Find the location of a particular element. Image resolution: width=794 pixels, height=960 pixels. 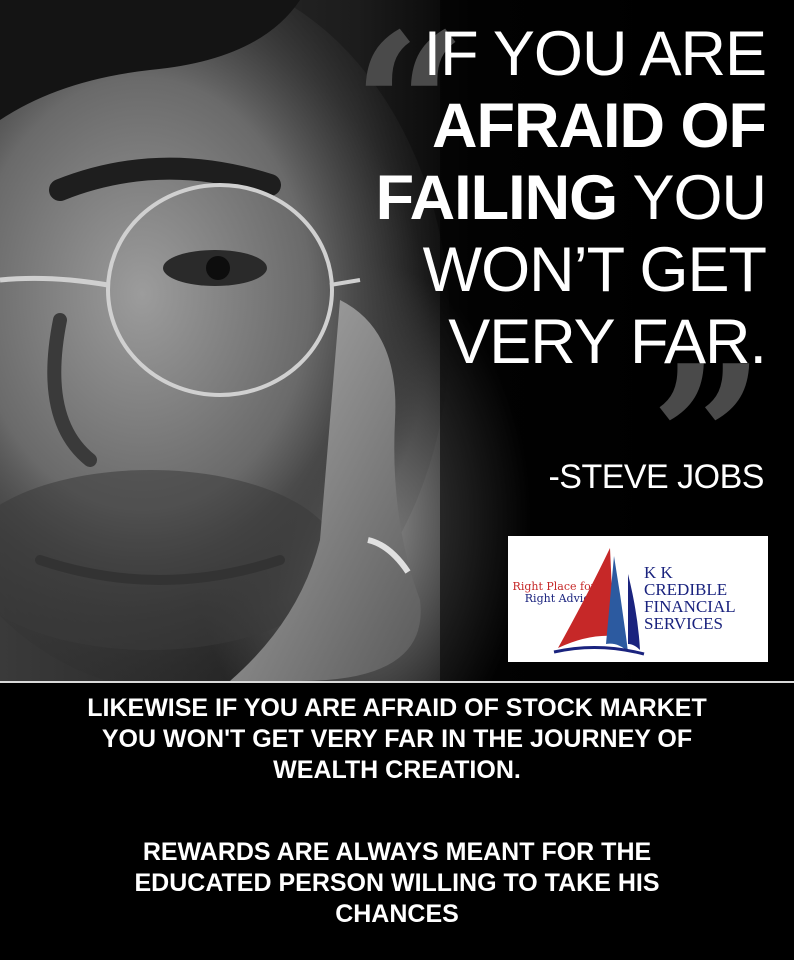

logo-brand-name: K K CREDIBLE FINANCIAL SERVICES is located at coordinates (690, 598).